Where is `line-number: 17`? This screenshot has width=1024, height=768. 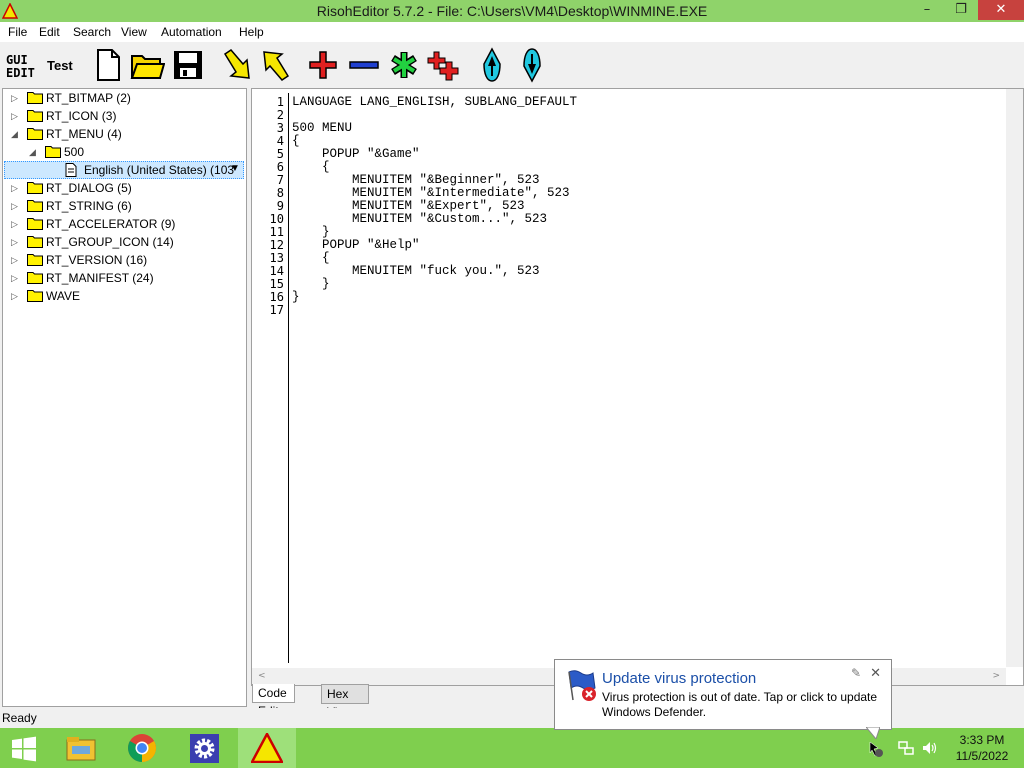 line-number: 17 is located at coordinates (276, 310).